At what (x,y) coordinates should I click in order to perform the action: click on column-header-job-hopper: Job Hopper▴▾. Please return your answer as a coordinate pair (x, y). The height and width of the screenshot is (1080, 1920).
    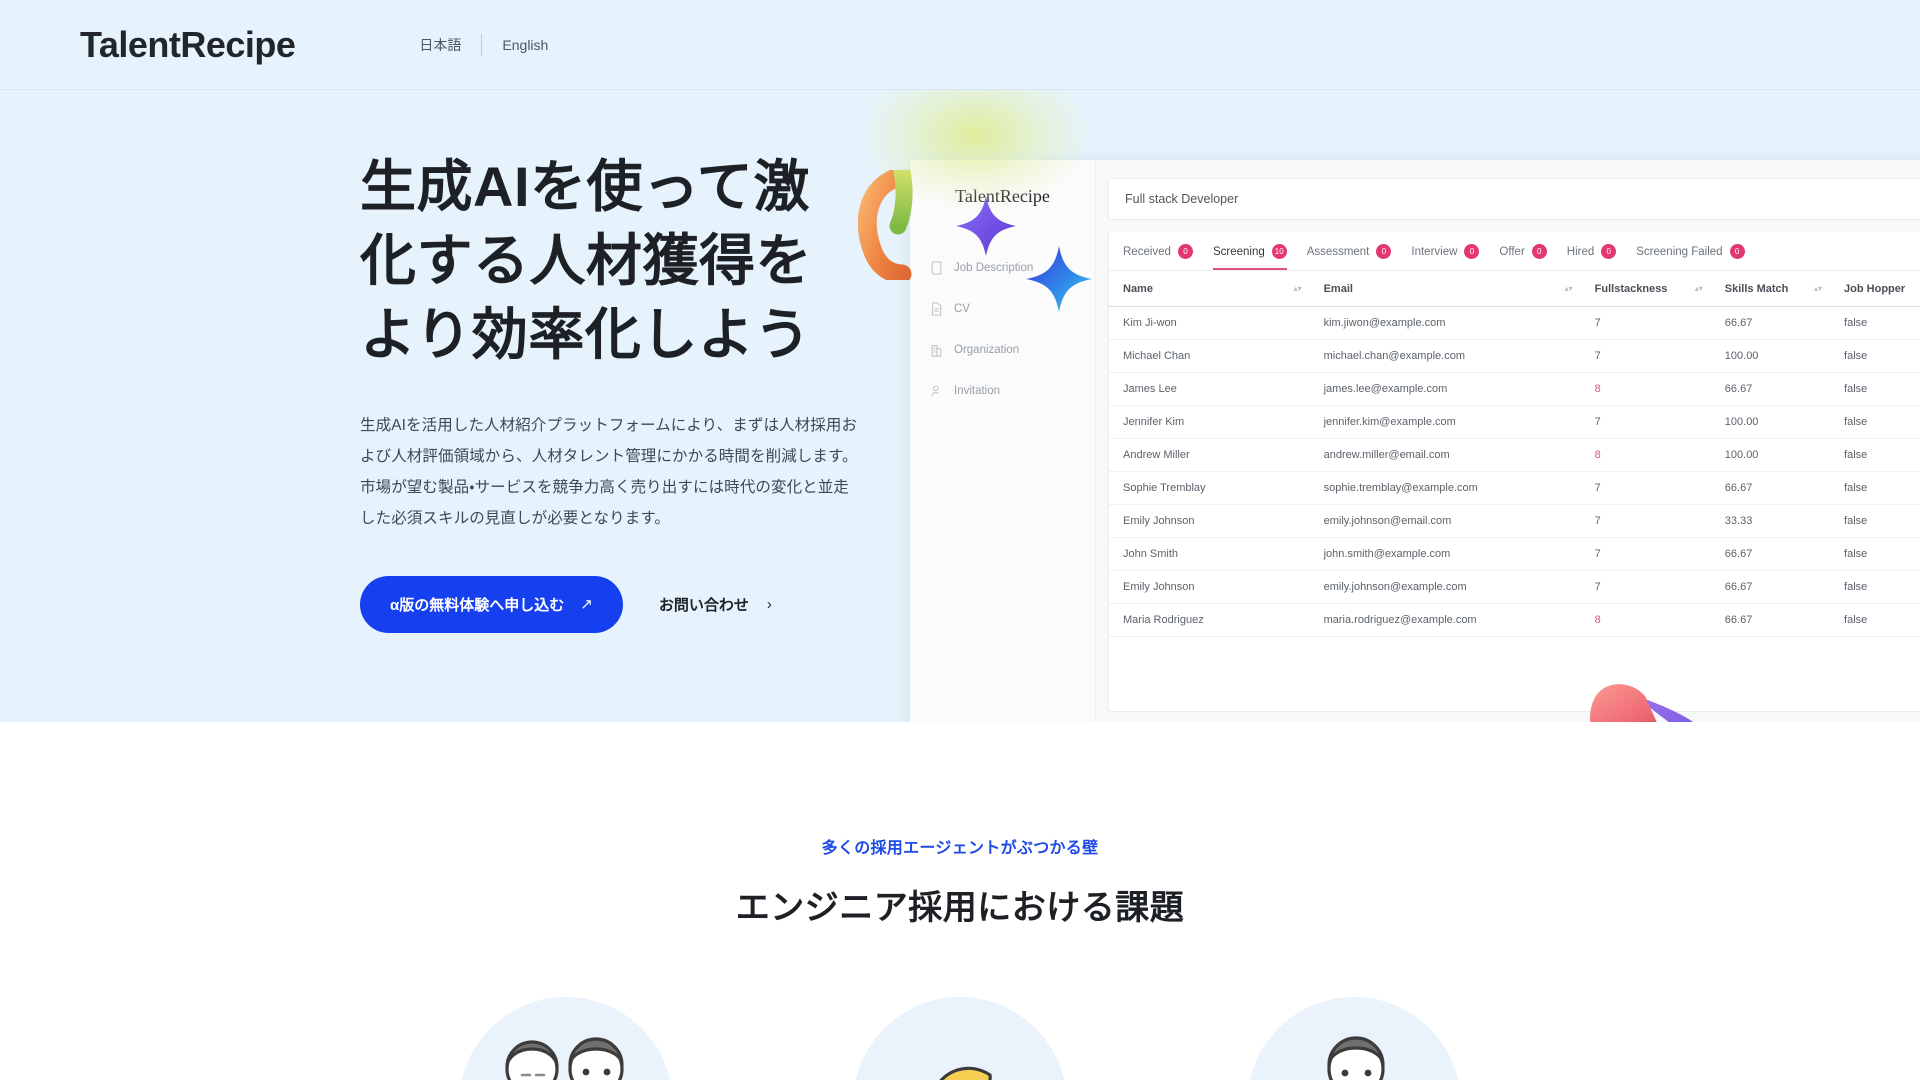
    Looking at the image, I should click on (1875, 289).